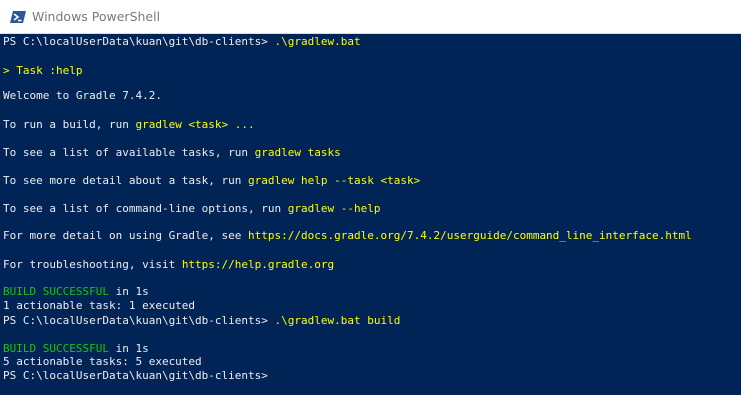  I want to click on console-text: Welcome to Gradle 7.4.2., so click(82, 95).